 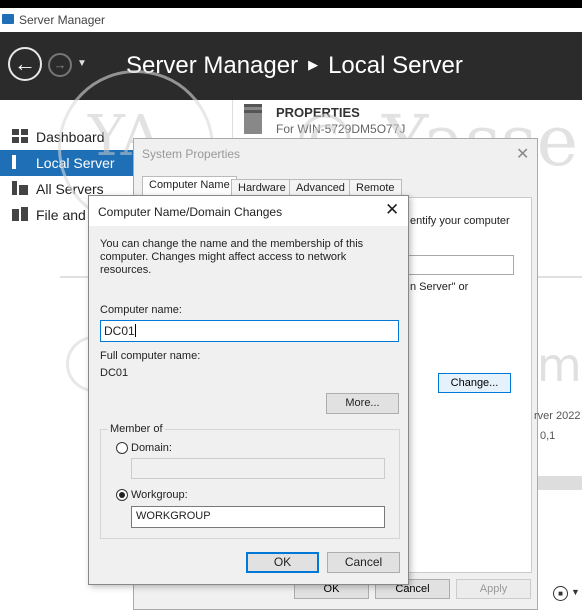 I want to click on breadcrumb-page: Local Server, so click(x=395, y=65).